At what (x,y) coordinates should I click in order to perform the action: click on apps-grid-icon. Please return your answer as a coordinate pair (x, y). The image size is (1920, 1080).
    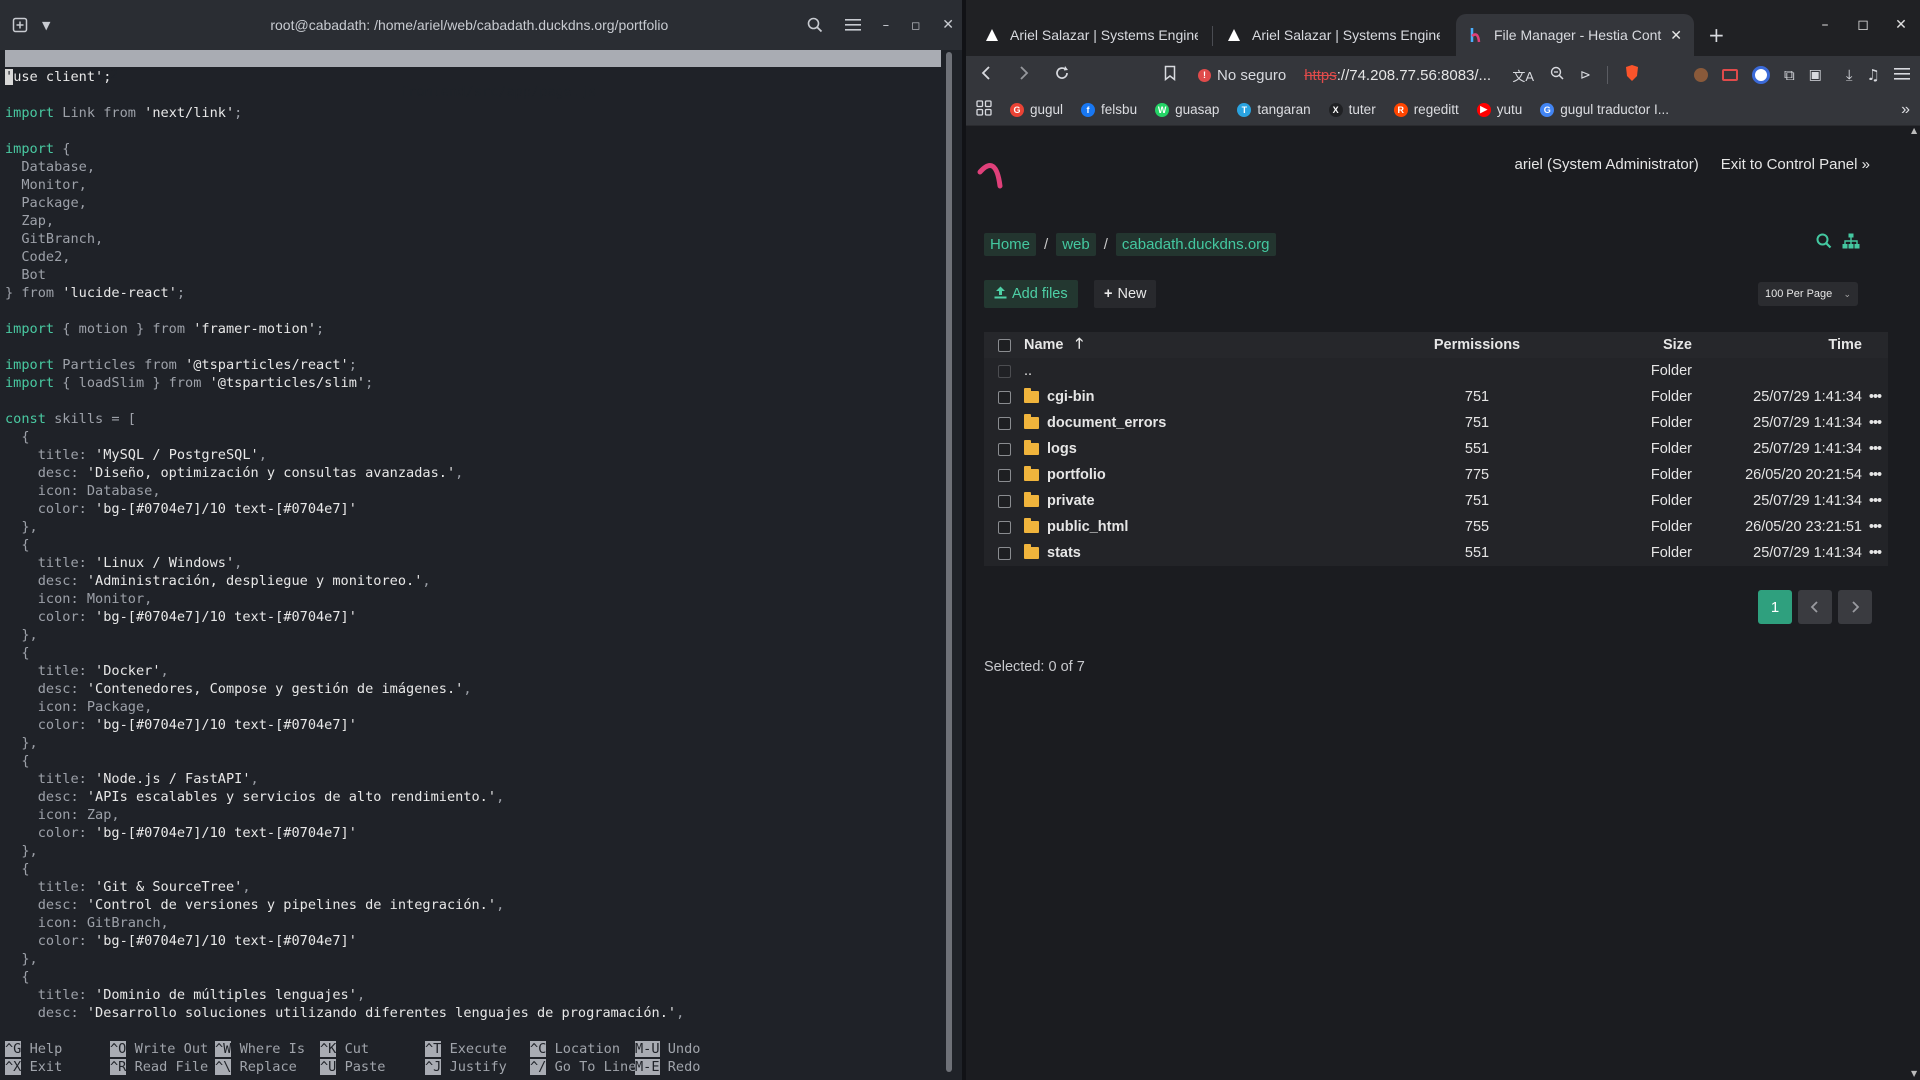
    Looking at the image, I should click on (984, 109).